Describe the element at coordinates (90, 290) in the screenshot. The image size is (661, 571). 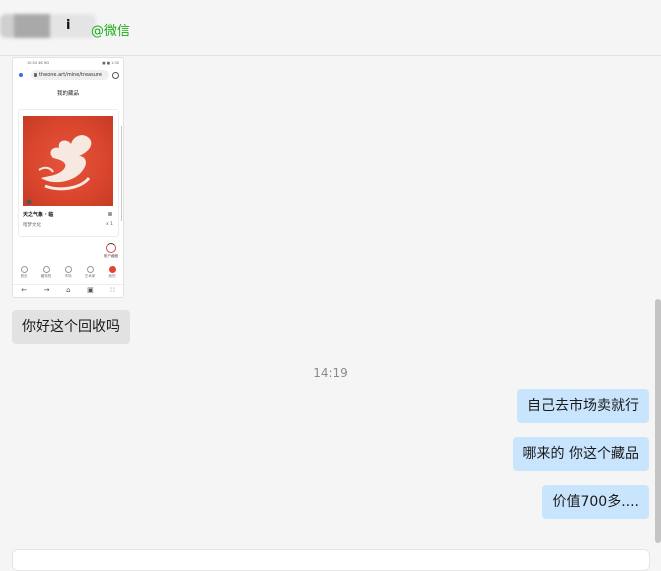
I see `tabs-icon: ▣` at that location.